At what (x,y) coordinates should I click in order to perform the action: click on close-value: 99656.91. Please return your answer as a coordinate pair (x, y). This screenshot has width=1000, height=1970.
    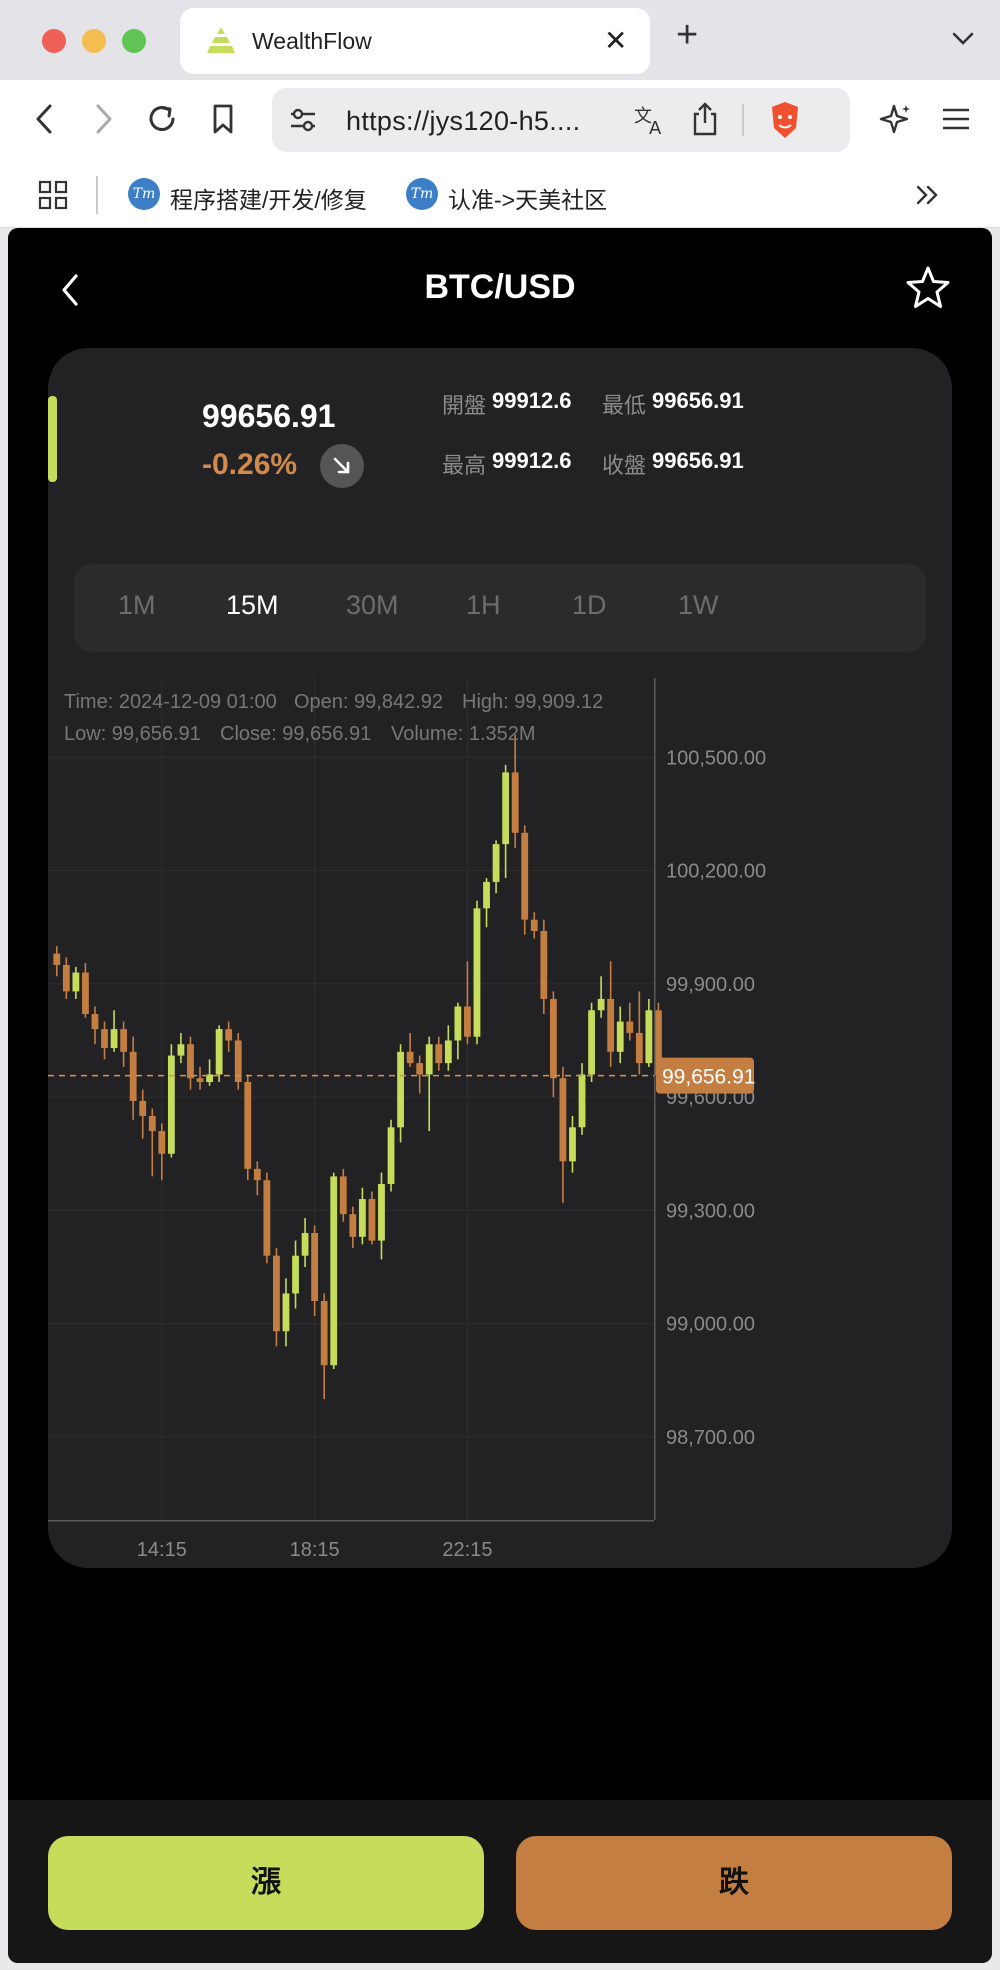
    Looking at the image, I should click on (698, 460).